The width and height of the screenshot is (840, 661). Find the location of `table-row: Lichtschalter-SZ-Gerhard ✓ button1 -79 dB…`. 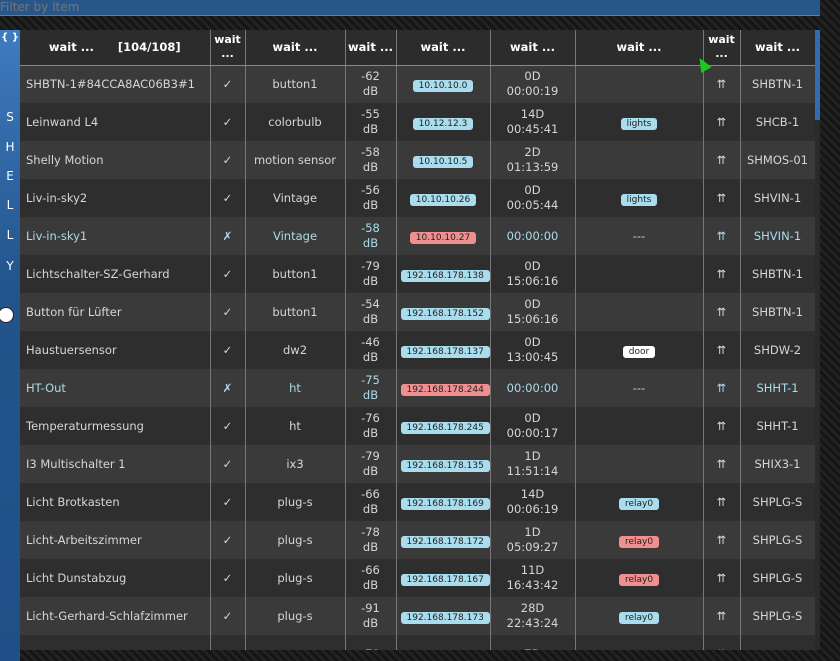

table-row: Lichtschalter-SZ-Gerhard ✓ button1 -79 dB… is located at coordinates (417, 274).